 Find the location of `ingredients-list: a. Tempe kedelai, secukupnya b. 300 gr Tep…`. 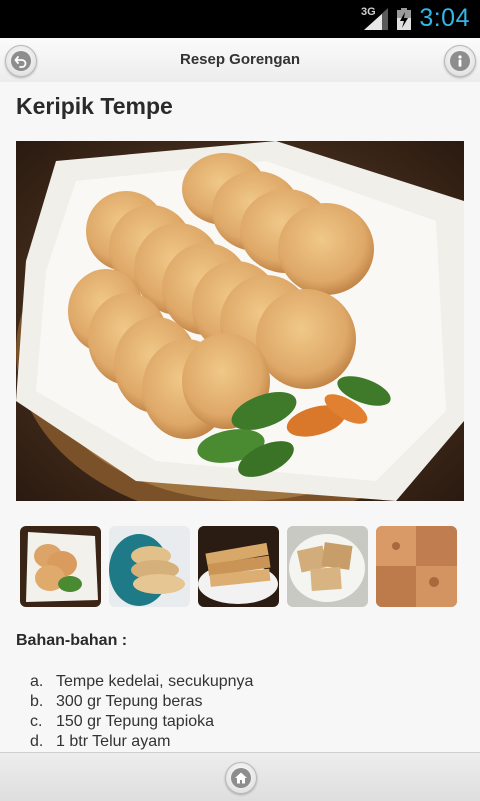

ingredients-list: a. Tempe kedelai, secukupnya b. 300 gr Tep… is located at coordinates (141, 712).